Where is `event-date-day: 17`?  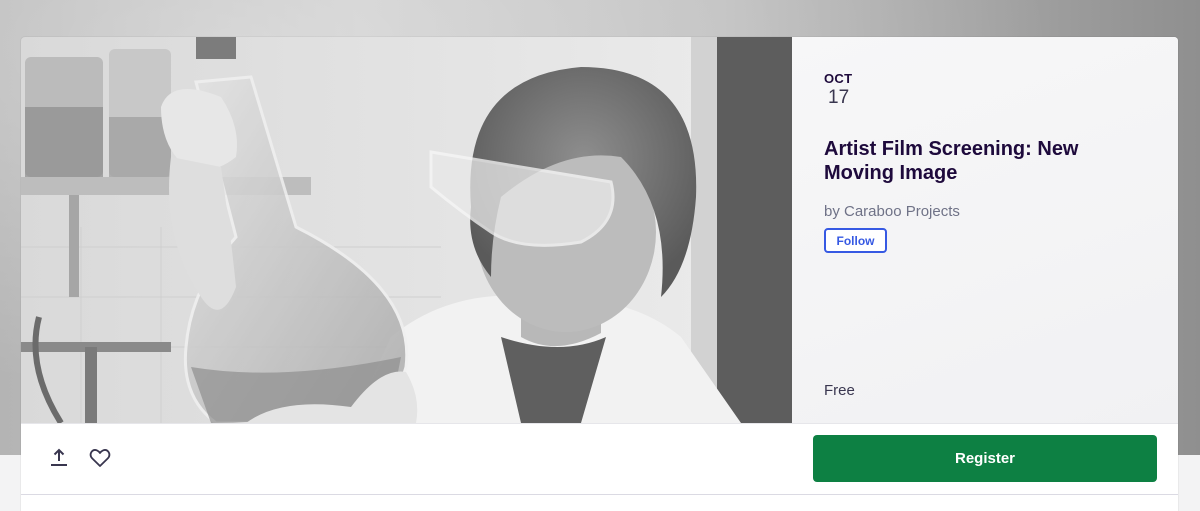 event-date-day: 17 is located at coordinates (839, 97).